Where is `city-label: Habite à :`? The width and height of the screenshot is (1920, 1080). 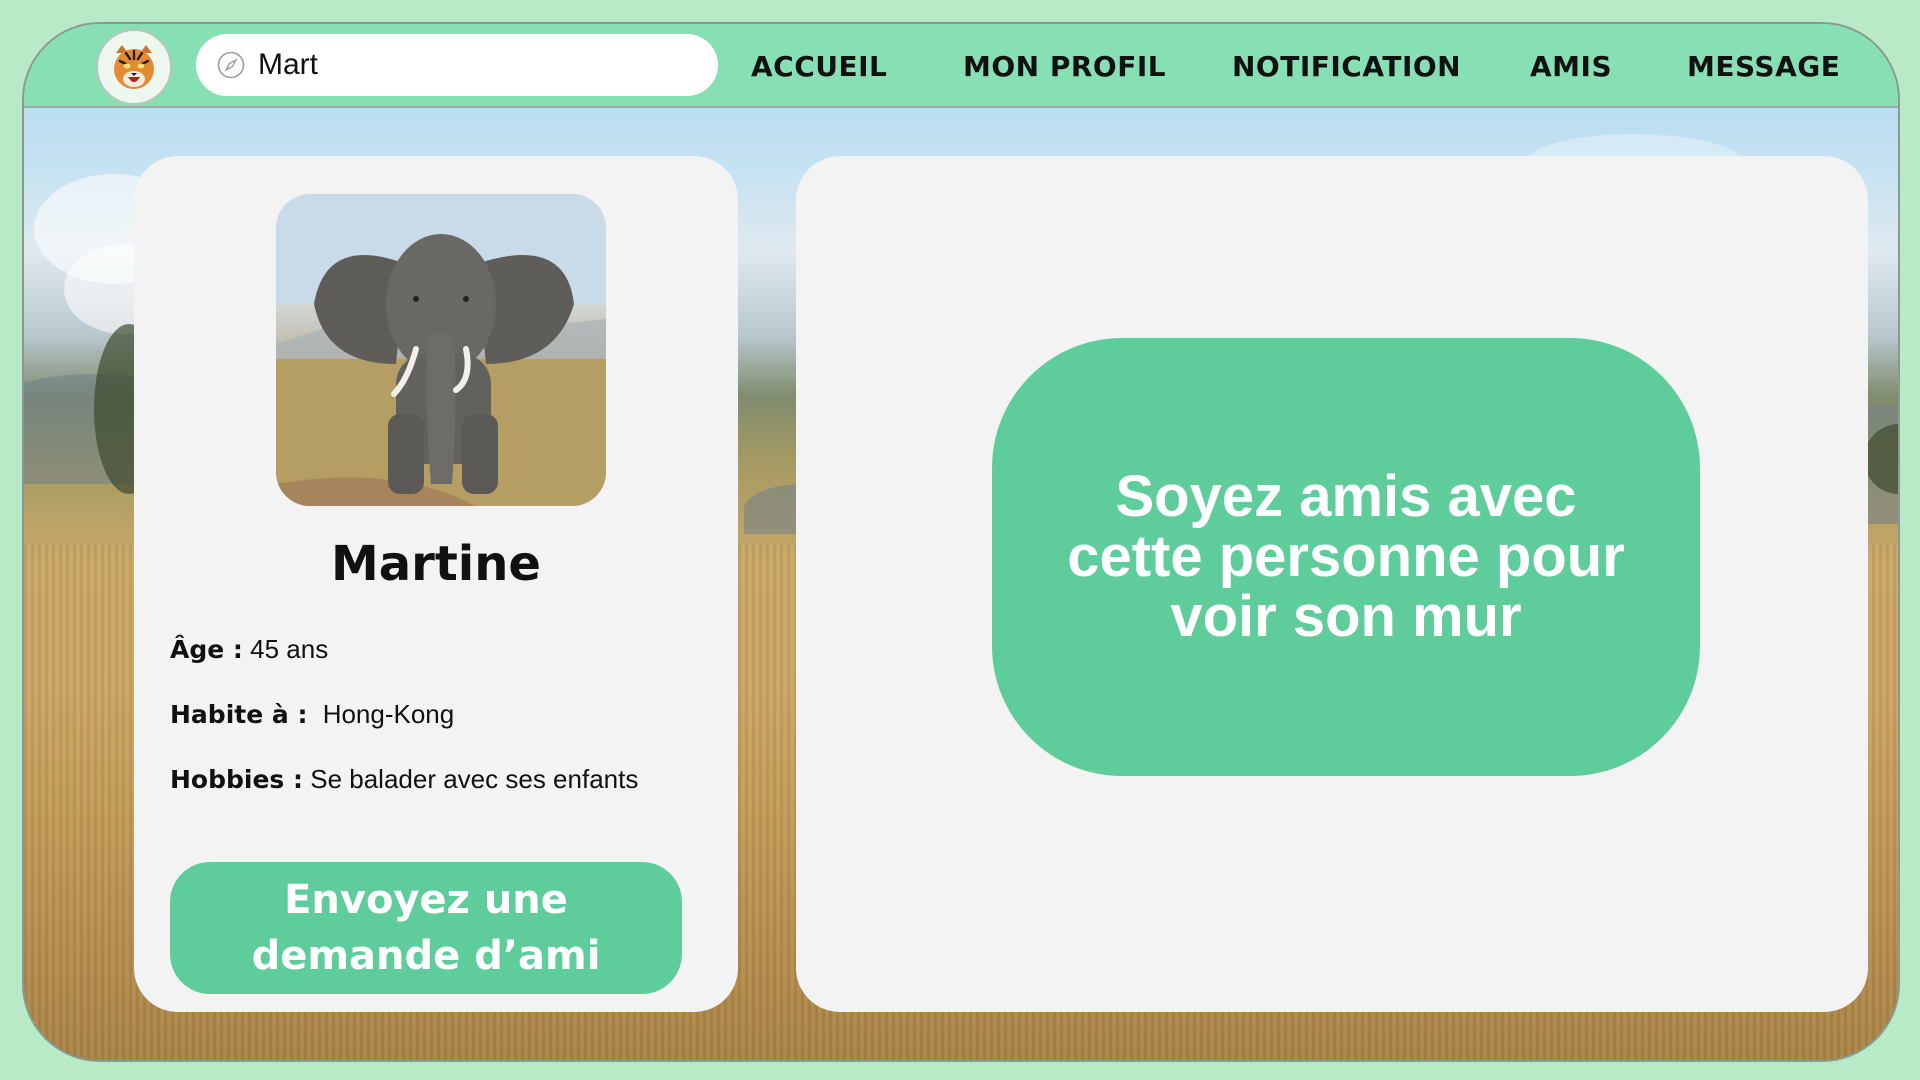
city-label: Habite à : is located at coordinates (239, 714).